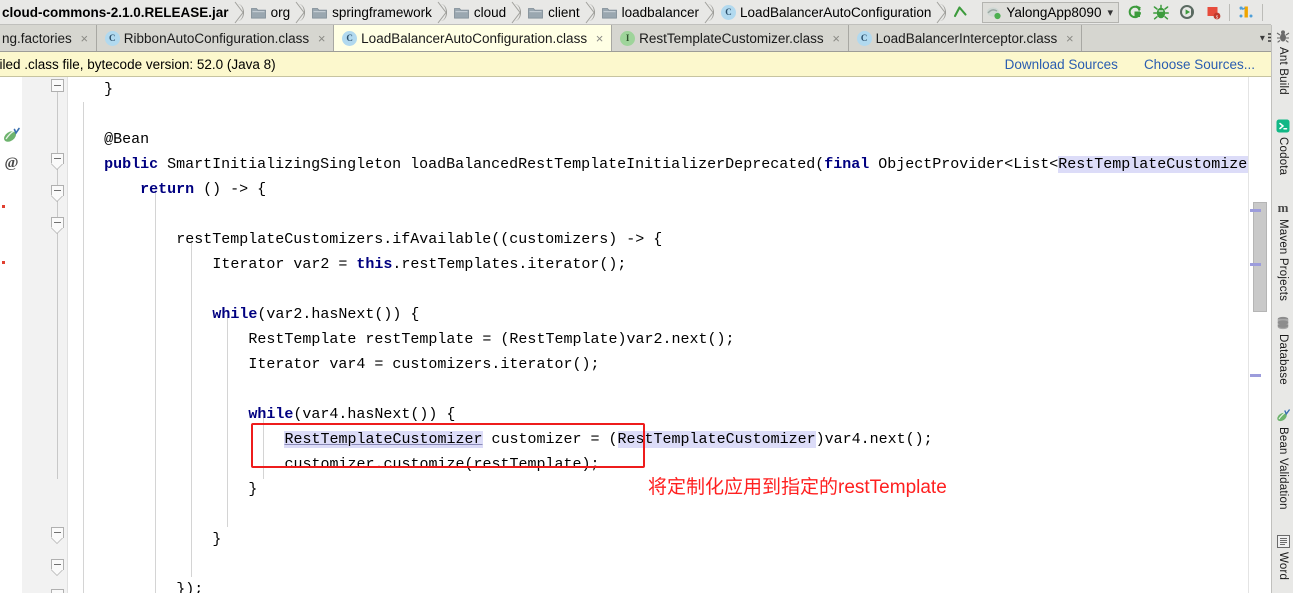 The height and width of the screenshot is (593, 1293). I want to click on editor-gutter, so click(45, 335).